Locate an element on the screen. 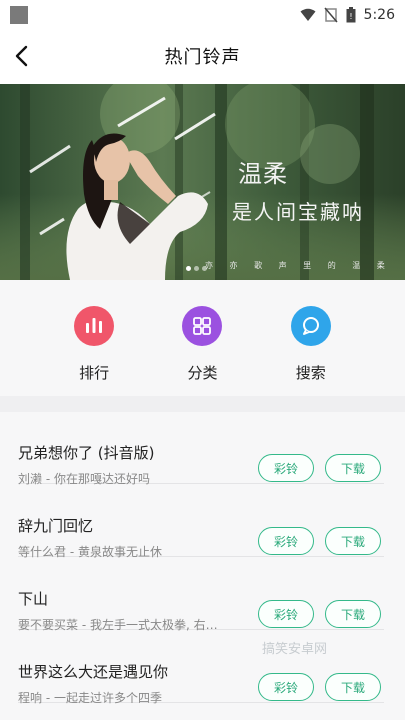 The image size is (405, 720). search-bubble-icon is located at coordinates (310, 326).